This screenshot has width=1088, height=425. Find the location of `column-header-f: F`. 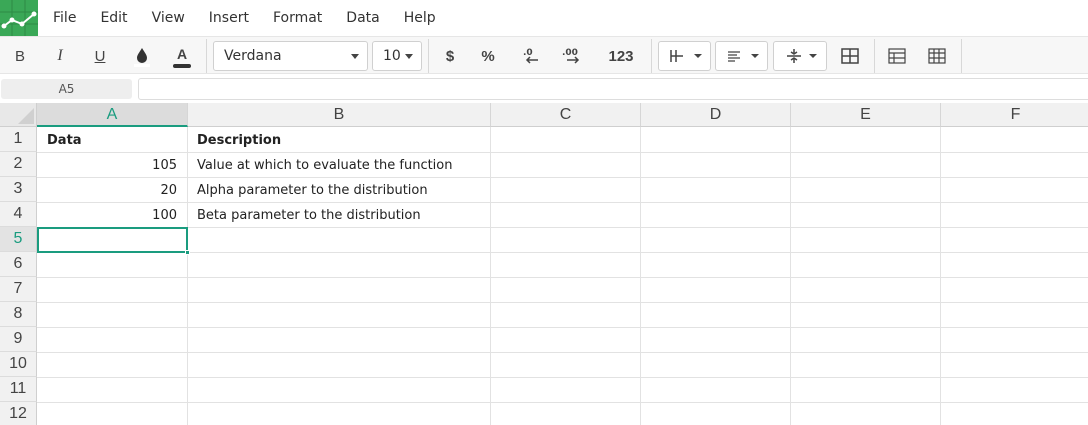

column-header-f: F is located at coordinates (1014, 115).